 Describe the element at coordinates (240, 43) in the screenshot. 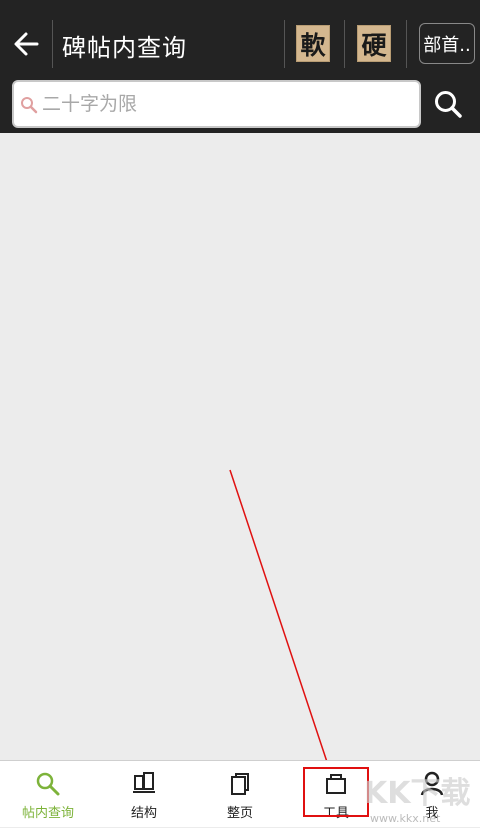

I see `top-toolbar: 碑帖内查询 軟 硬 部首..` at that location.